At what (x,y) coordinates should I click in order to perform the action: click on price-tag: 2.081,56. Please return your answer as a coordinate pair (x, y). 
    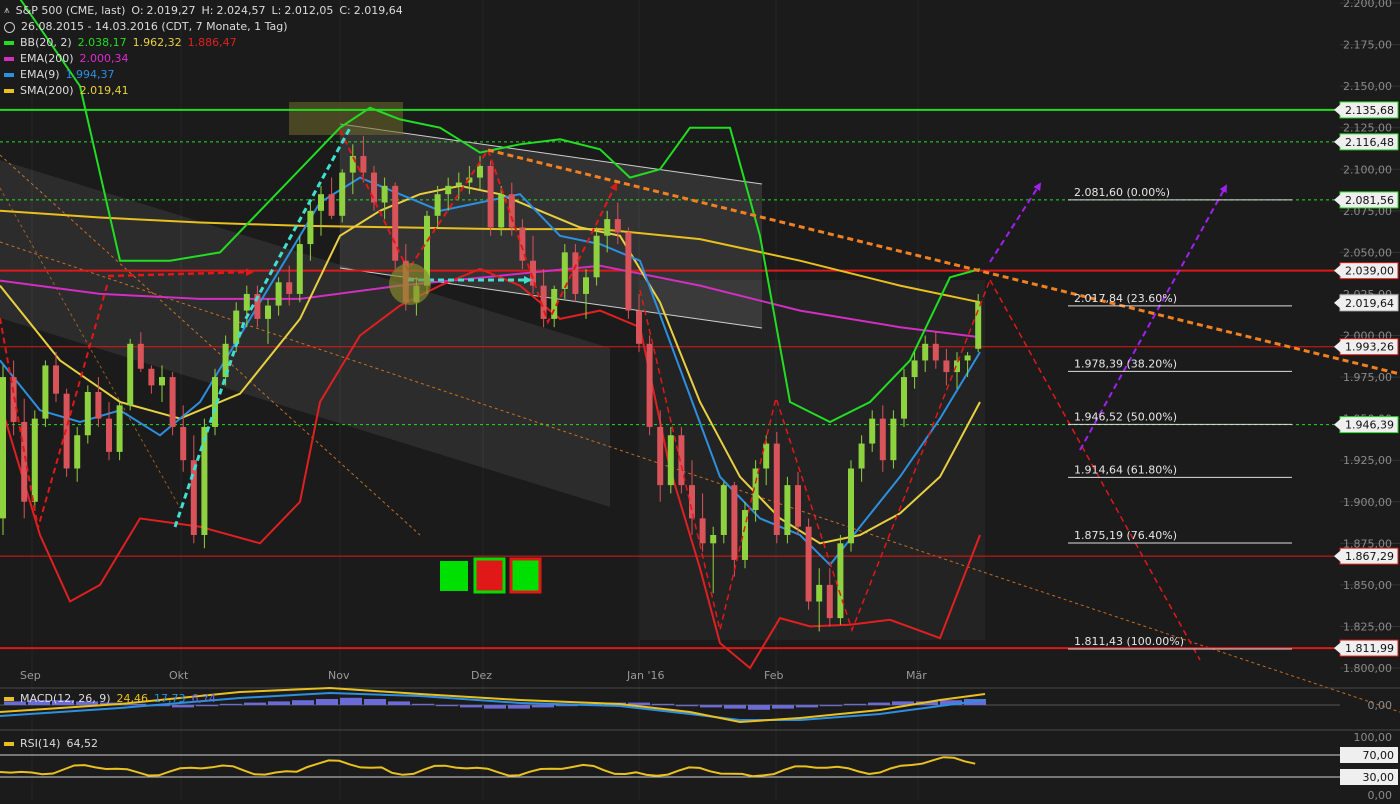
    Looking at the image, I should click on (1366, 200).